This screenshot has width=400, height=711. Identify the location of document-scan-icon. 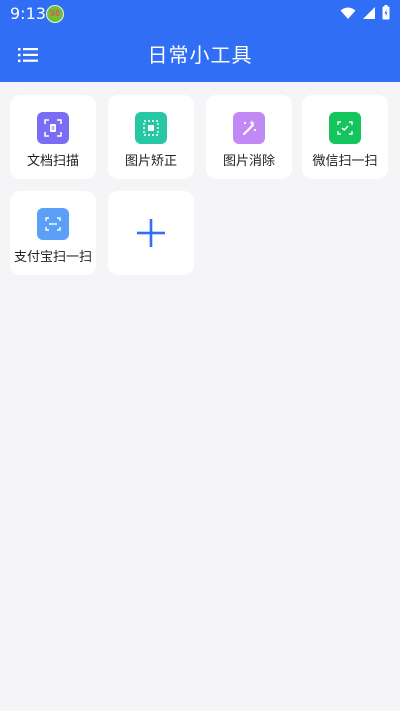
(53, 128).